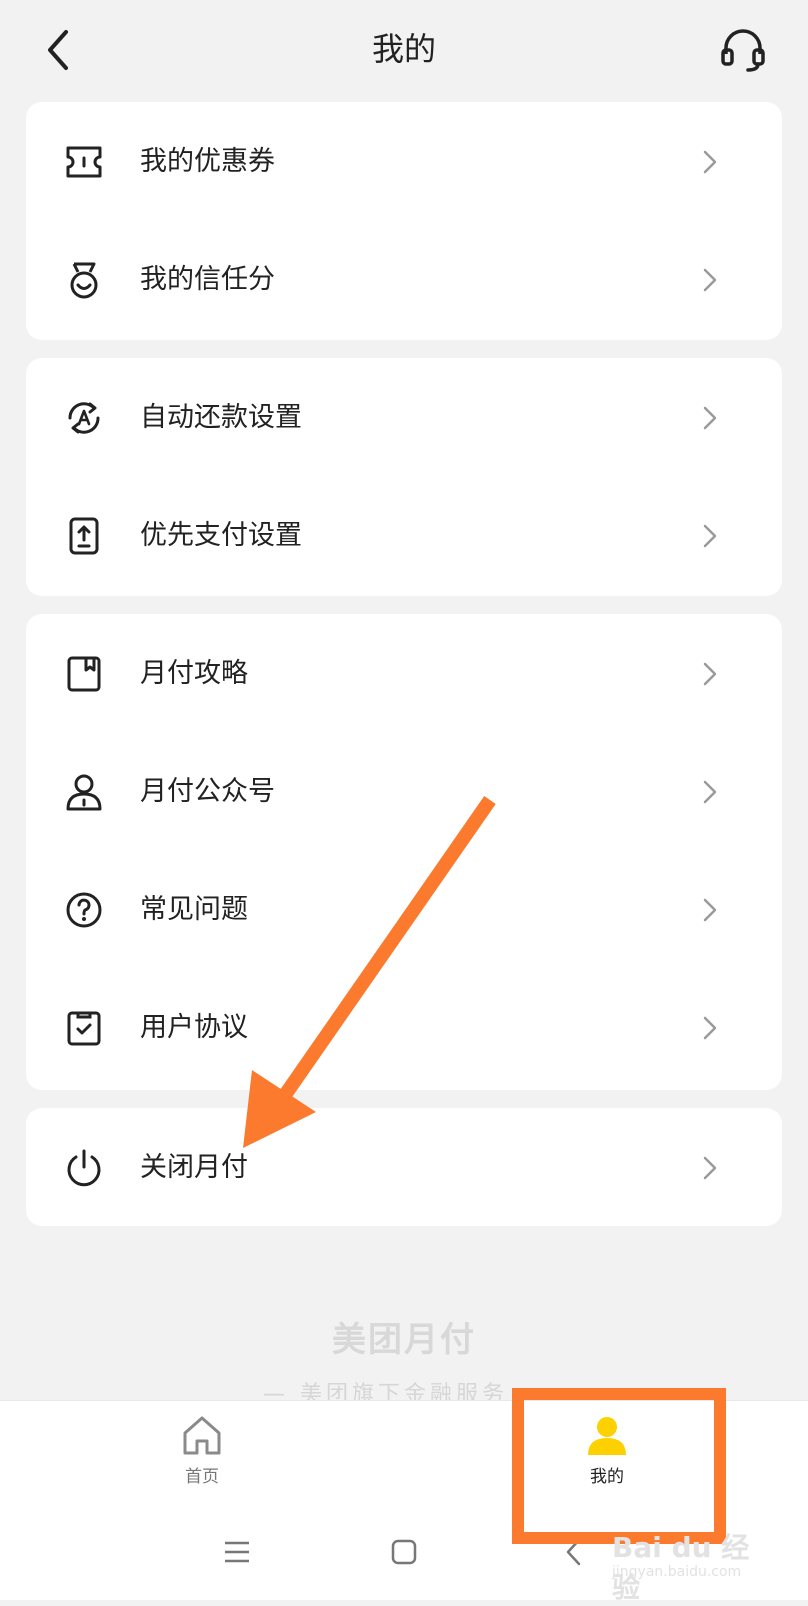  What do you see at coordinates (404, 1340) in the screenshot?
I see `footer-brand: 美团月付` at bounding box center [404, 1340].